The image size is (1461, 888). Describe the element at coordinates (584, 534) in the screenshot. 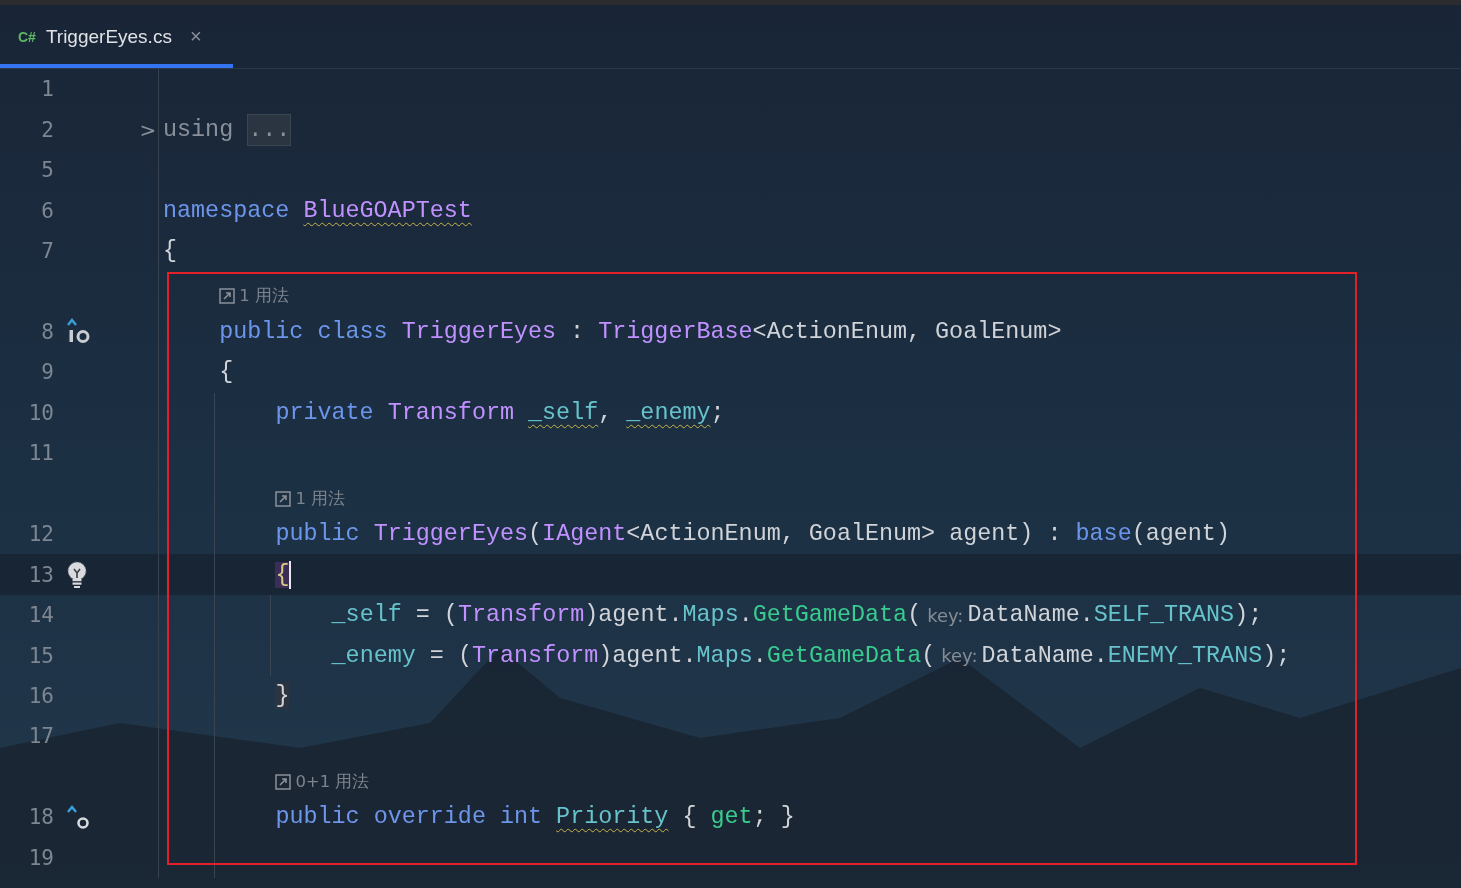

I see `code-token: IAgent` at that location.